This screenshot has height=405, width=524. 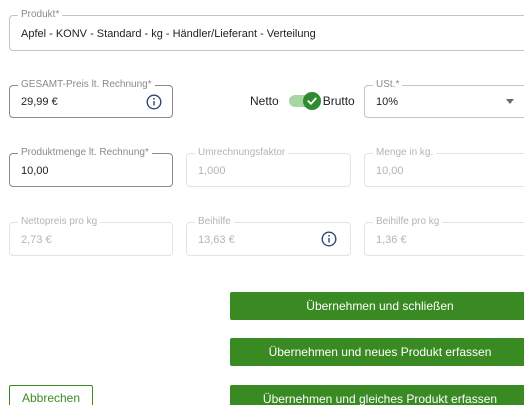 I want to click on umrechnungsfaktor-value: 1,000, so click(x=212, y=171).